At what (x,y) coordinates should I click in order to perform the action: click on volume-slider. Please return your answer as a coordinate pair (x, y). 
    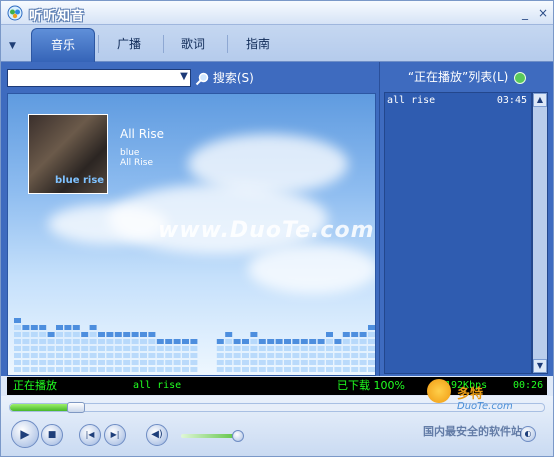
    Looking at the image, I should click on (212, 436).